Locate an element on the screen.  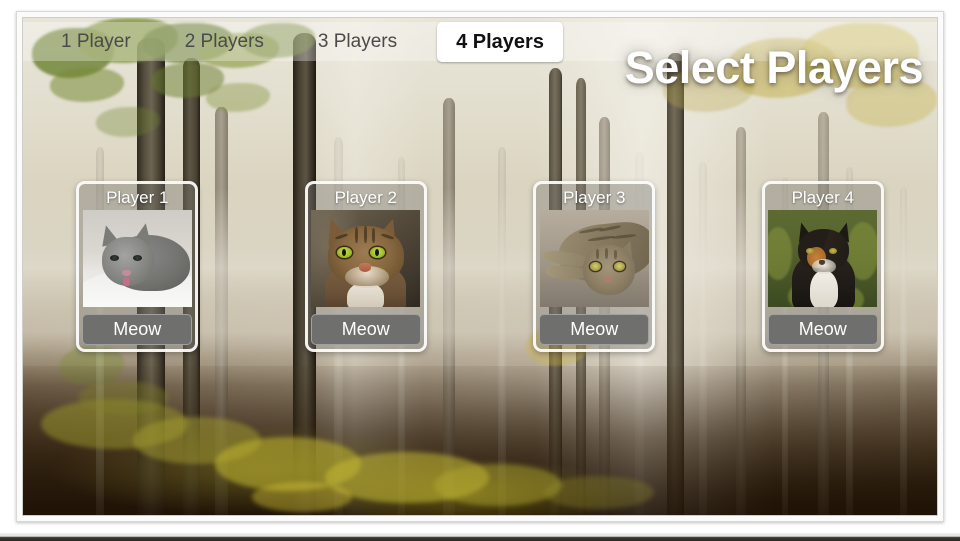
player-4-meow-button: Meow is located at coordinates (822, 329).